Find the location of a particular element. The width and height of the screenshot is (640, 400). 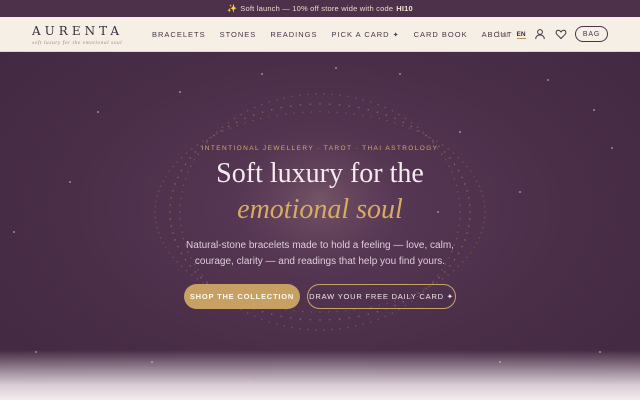

language-switcher: ไทย · EN is located at coordinates (511, 34).